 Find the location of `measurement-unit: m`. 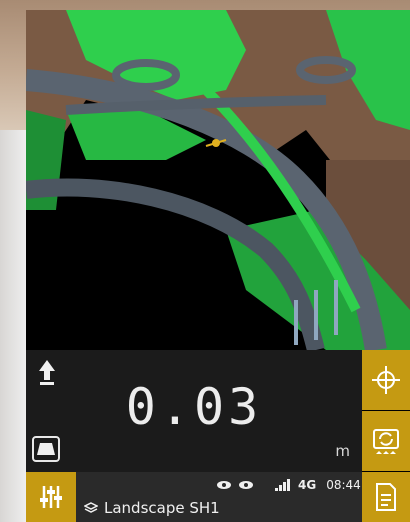

measurement-unit: m is located at coordinates (342, 451).